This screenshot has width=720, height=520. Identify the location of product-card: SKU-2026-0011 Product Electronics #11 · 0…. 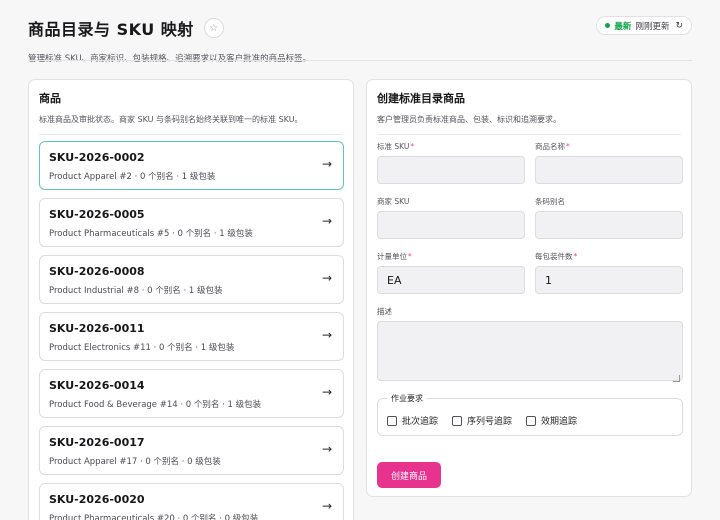
(191, 336).